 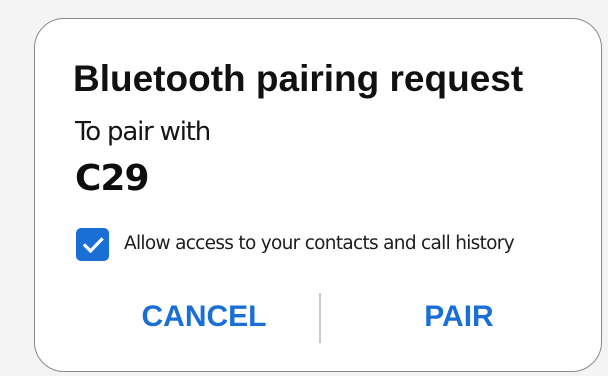 I want to click on check-icon, so click(x=93, y=244).